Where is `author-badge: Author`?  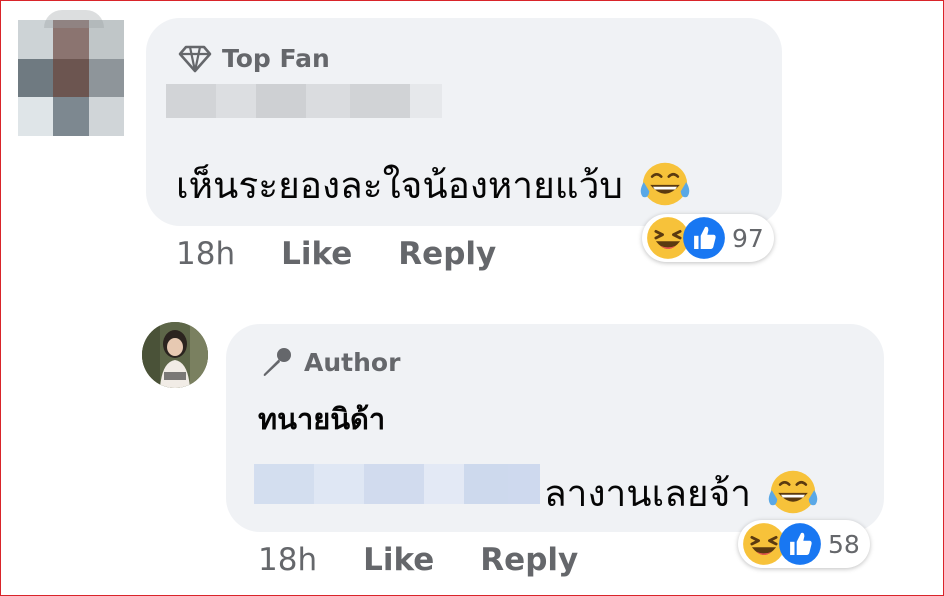 author-badge: Author is located at coordinates (330, 362).